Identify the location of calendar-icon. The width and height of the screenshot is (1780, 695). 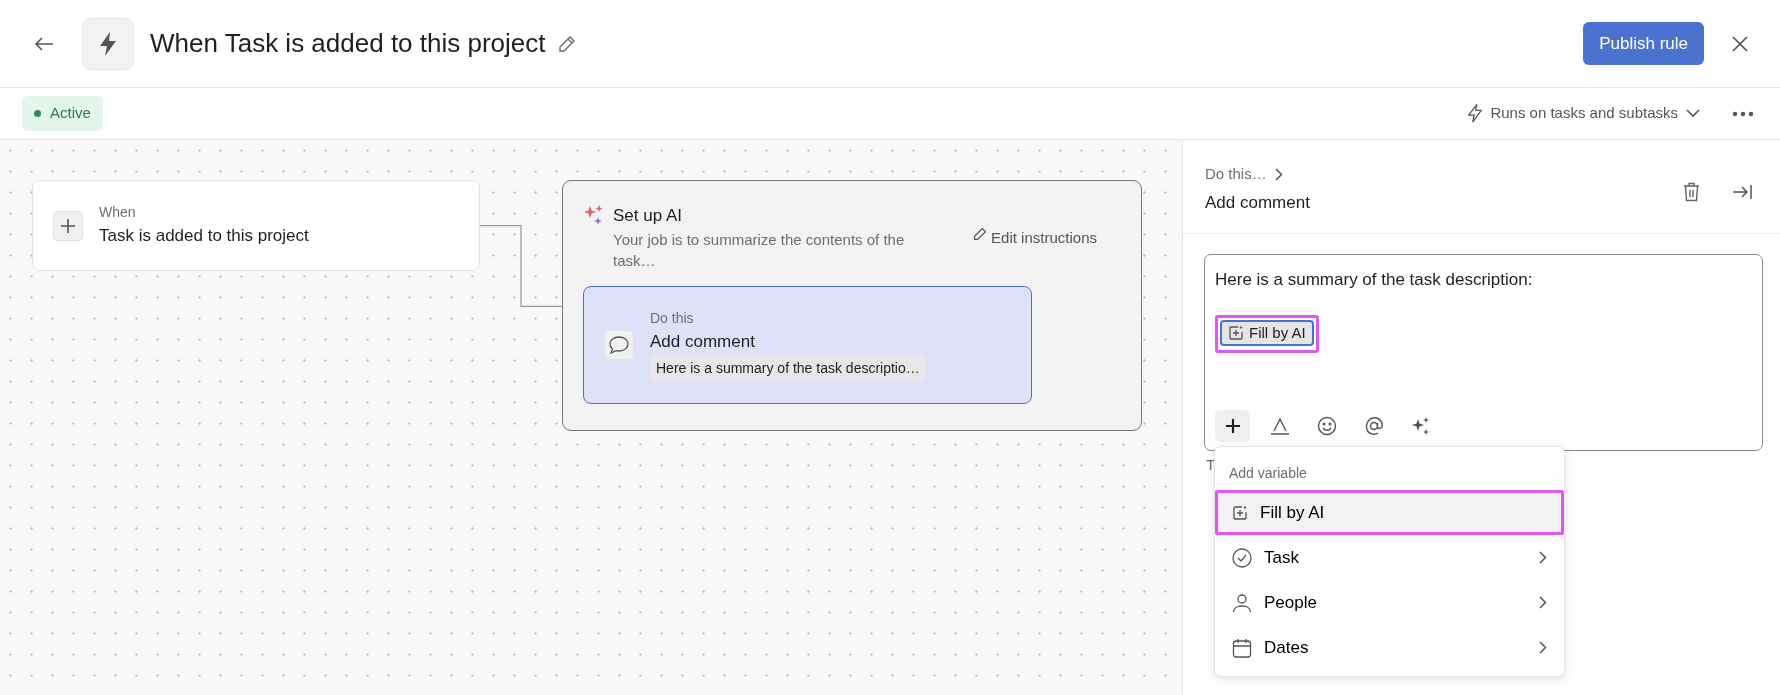
(1242, 647).